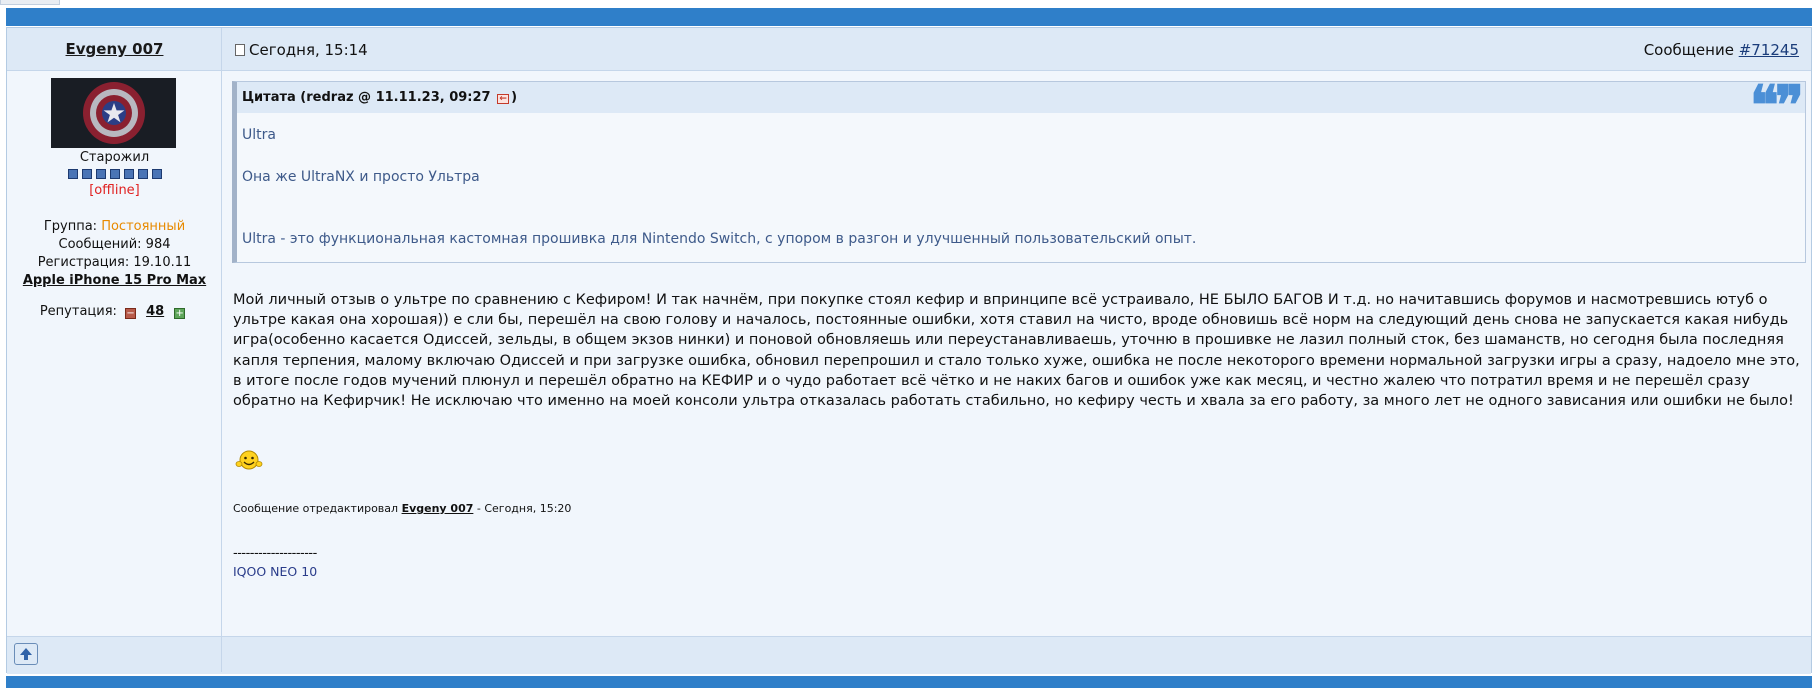  What do you see at coordinates (114, 244) in the screenshot?
I see `user-message-count: Сообщений: 984` at bounding box center [114, 244].